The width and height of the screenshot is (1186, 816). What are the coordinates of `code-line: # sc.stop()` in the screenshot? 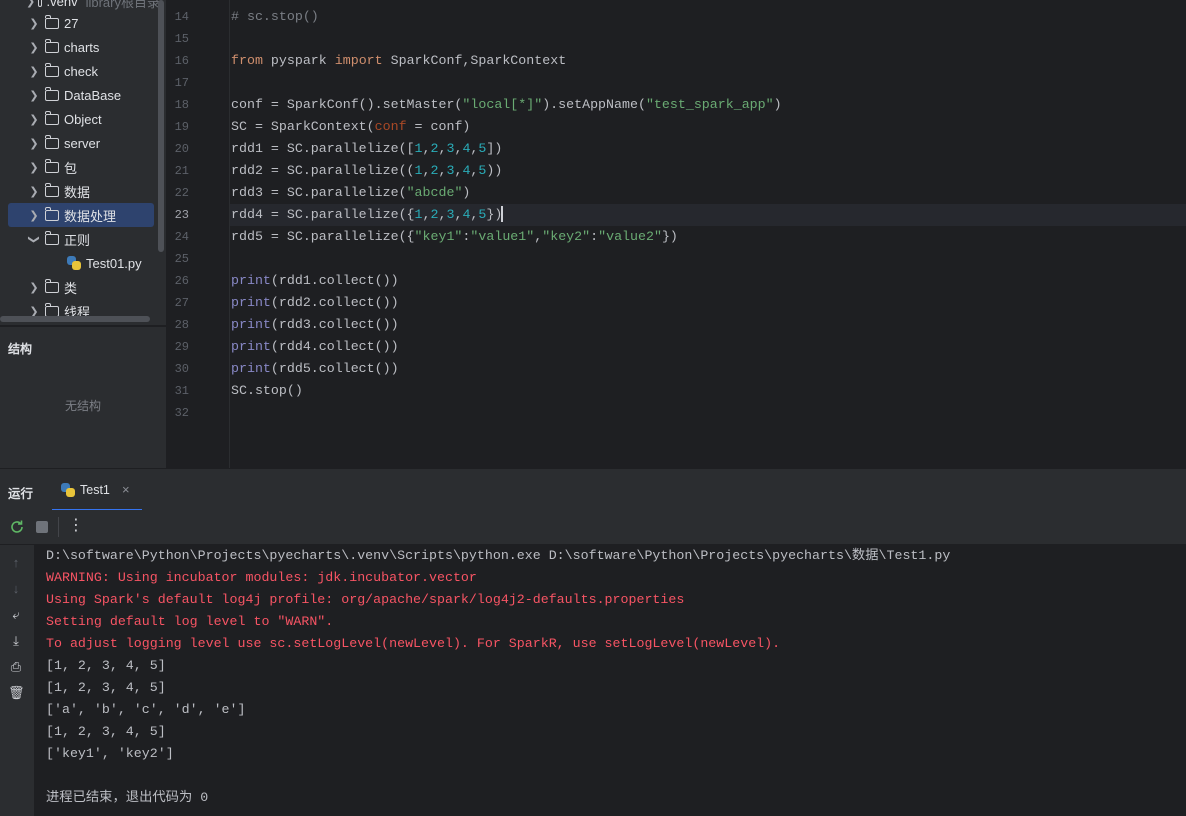 It's located at (275, 17).